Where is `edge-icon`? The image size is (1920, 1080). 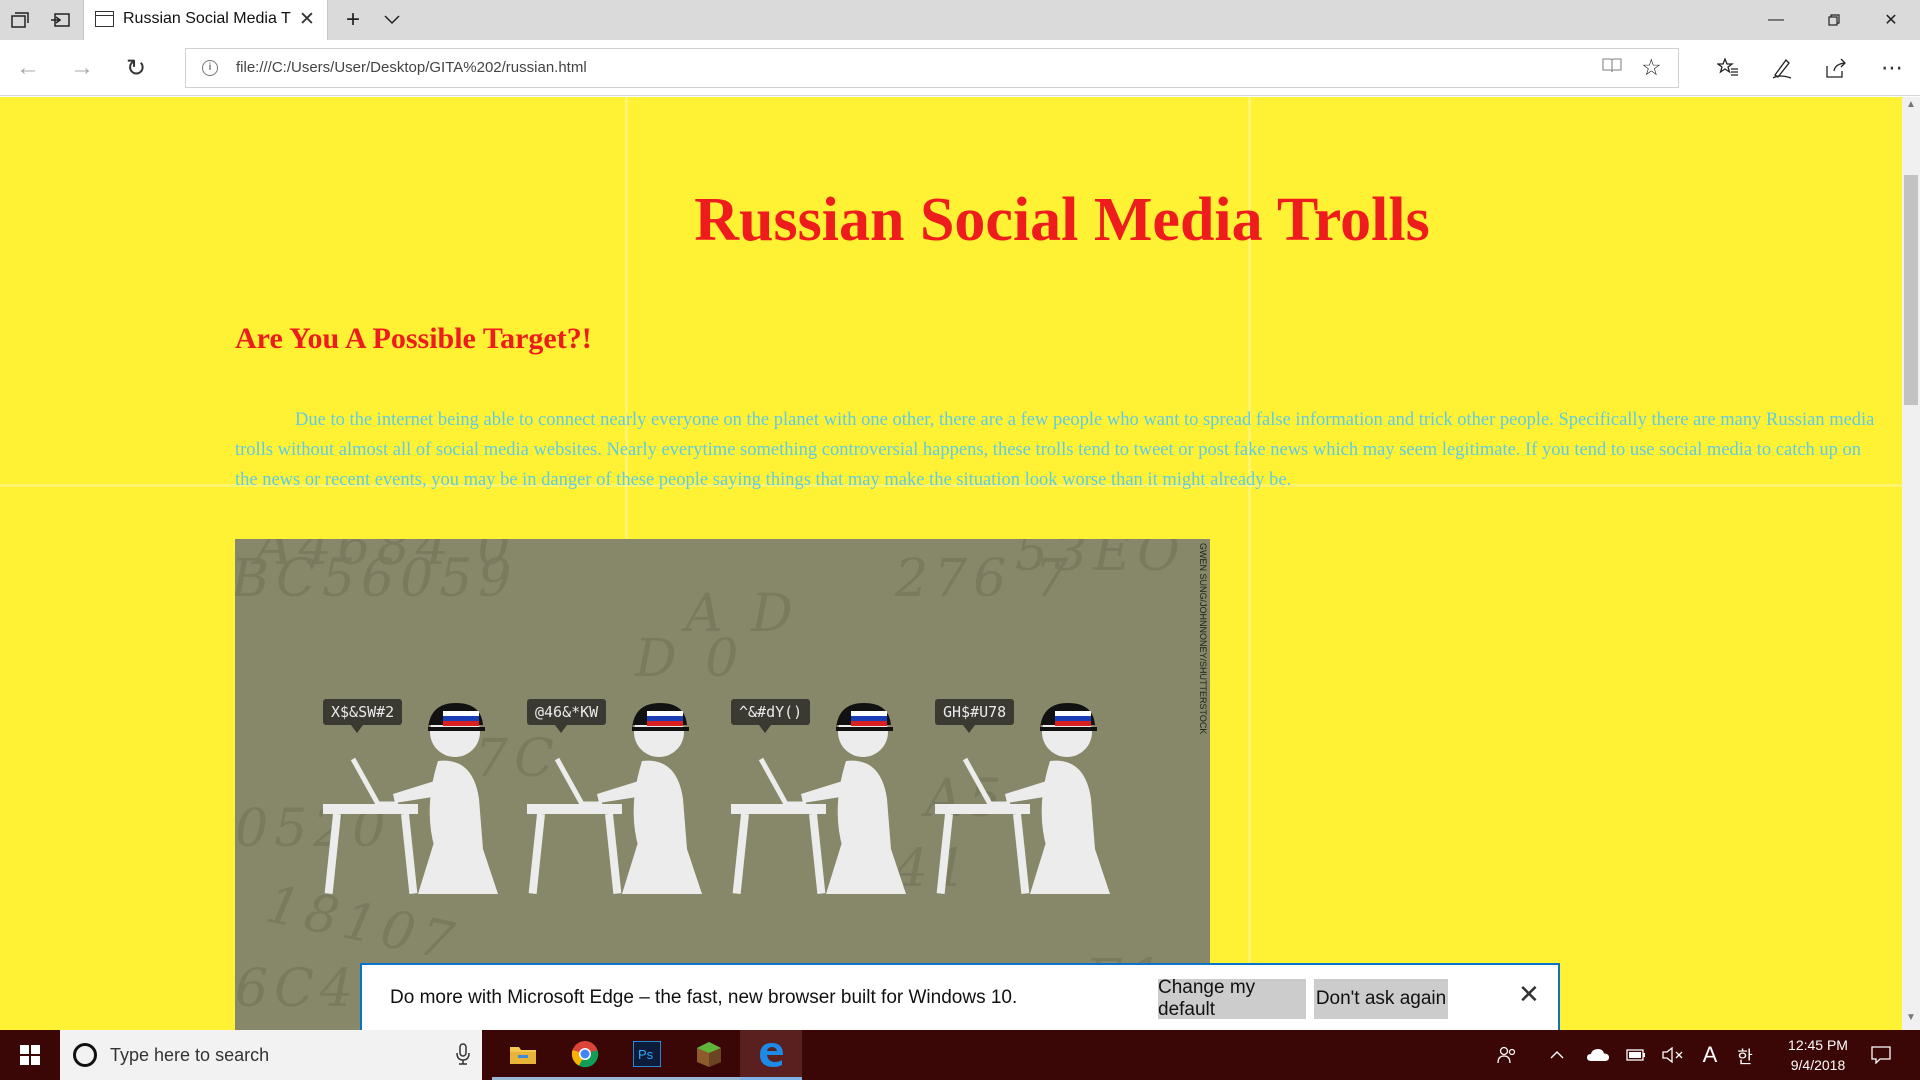
edge-icon is located at coordinates (771, 1055).